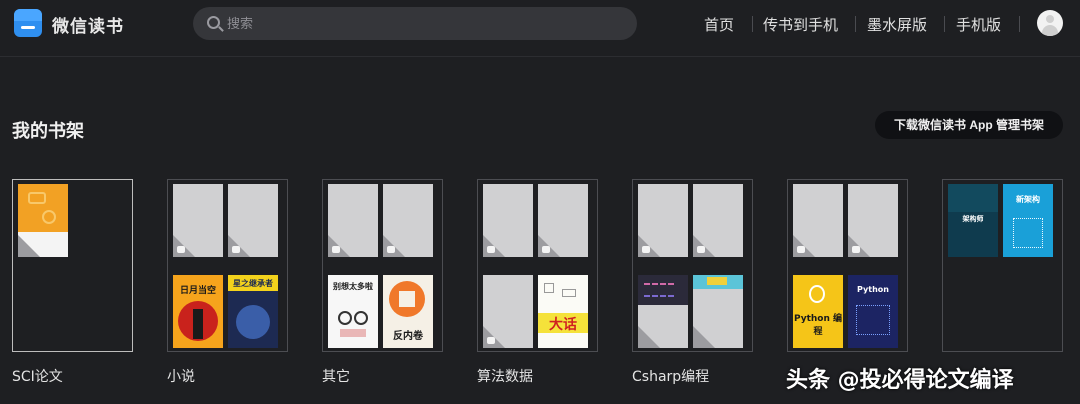  What do you see at coordinates (1028, 220) in the screenshot?
I see `book-cover: 新架构` at bounding box center [1028, 220].